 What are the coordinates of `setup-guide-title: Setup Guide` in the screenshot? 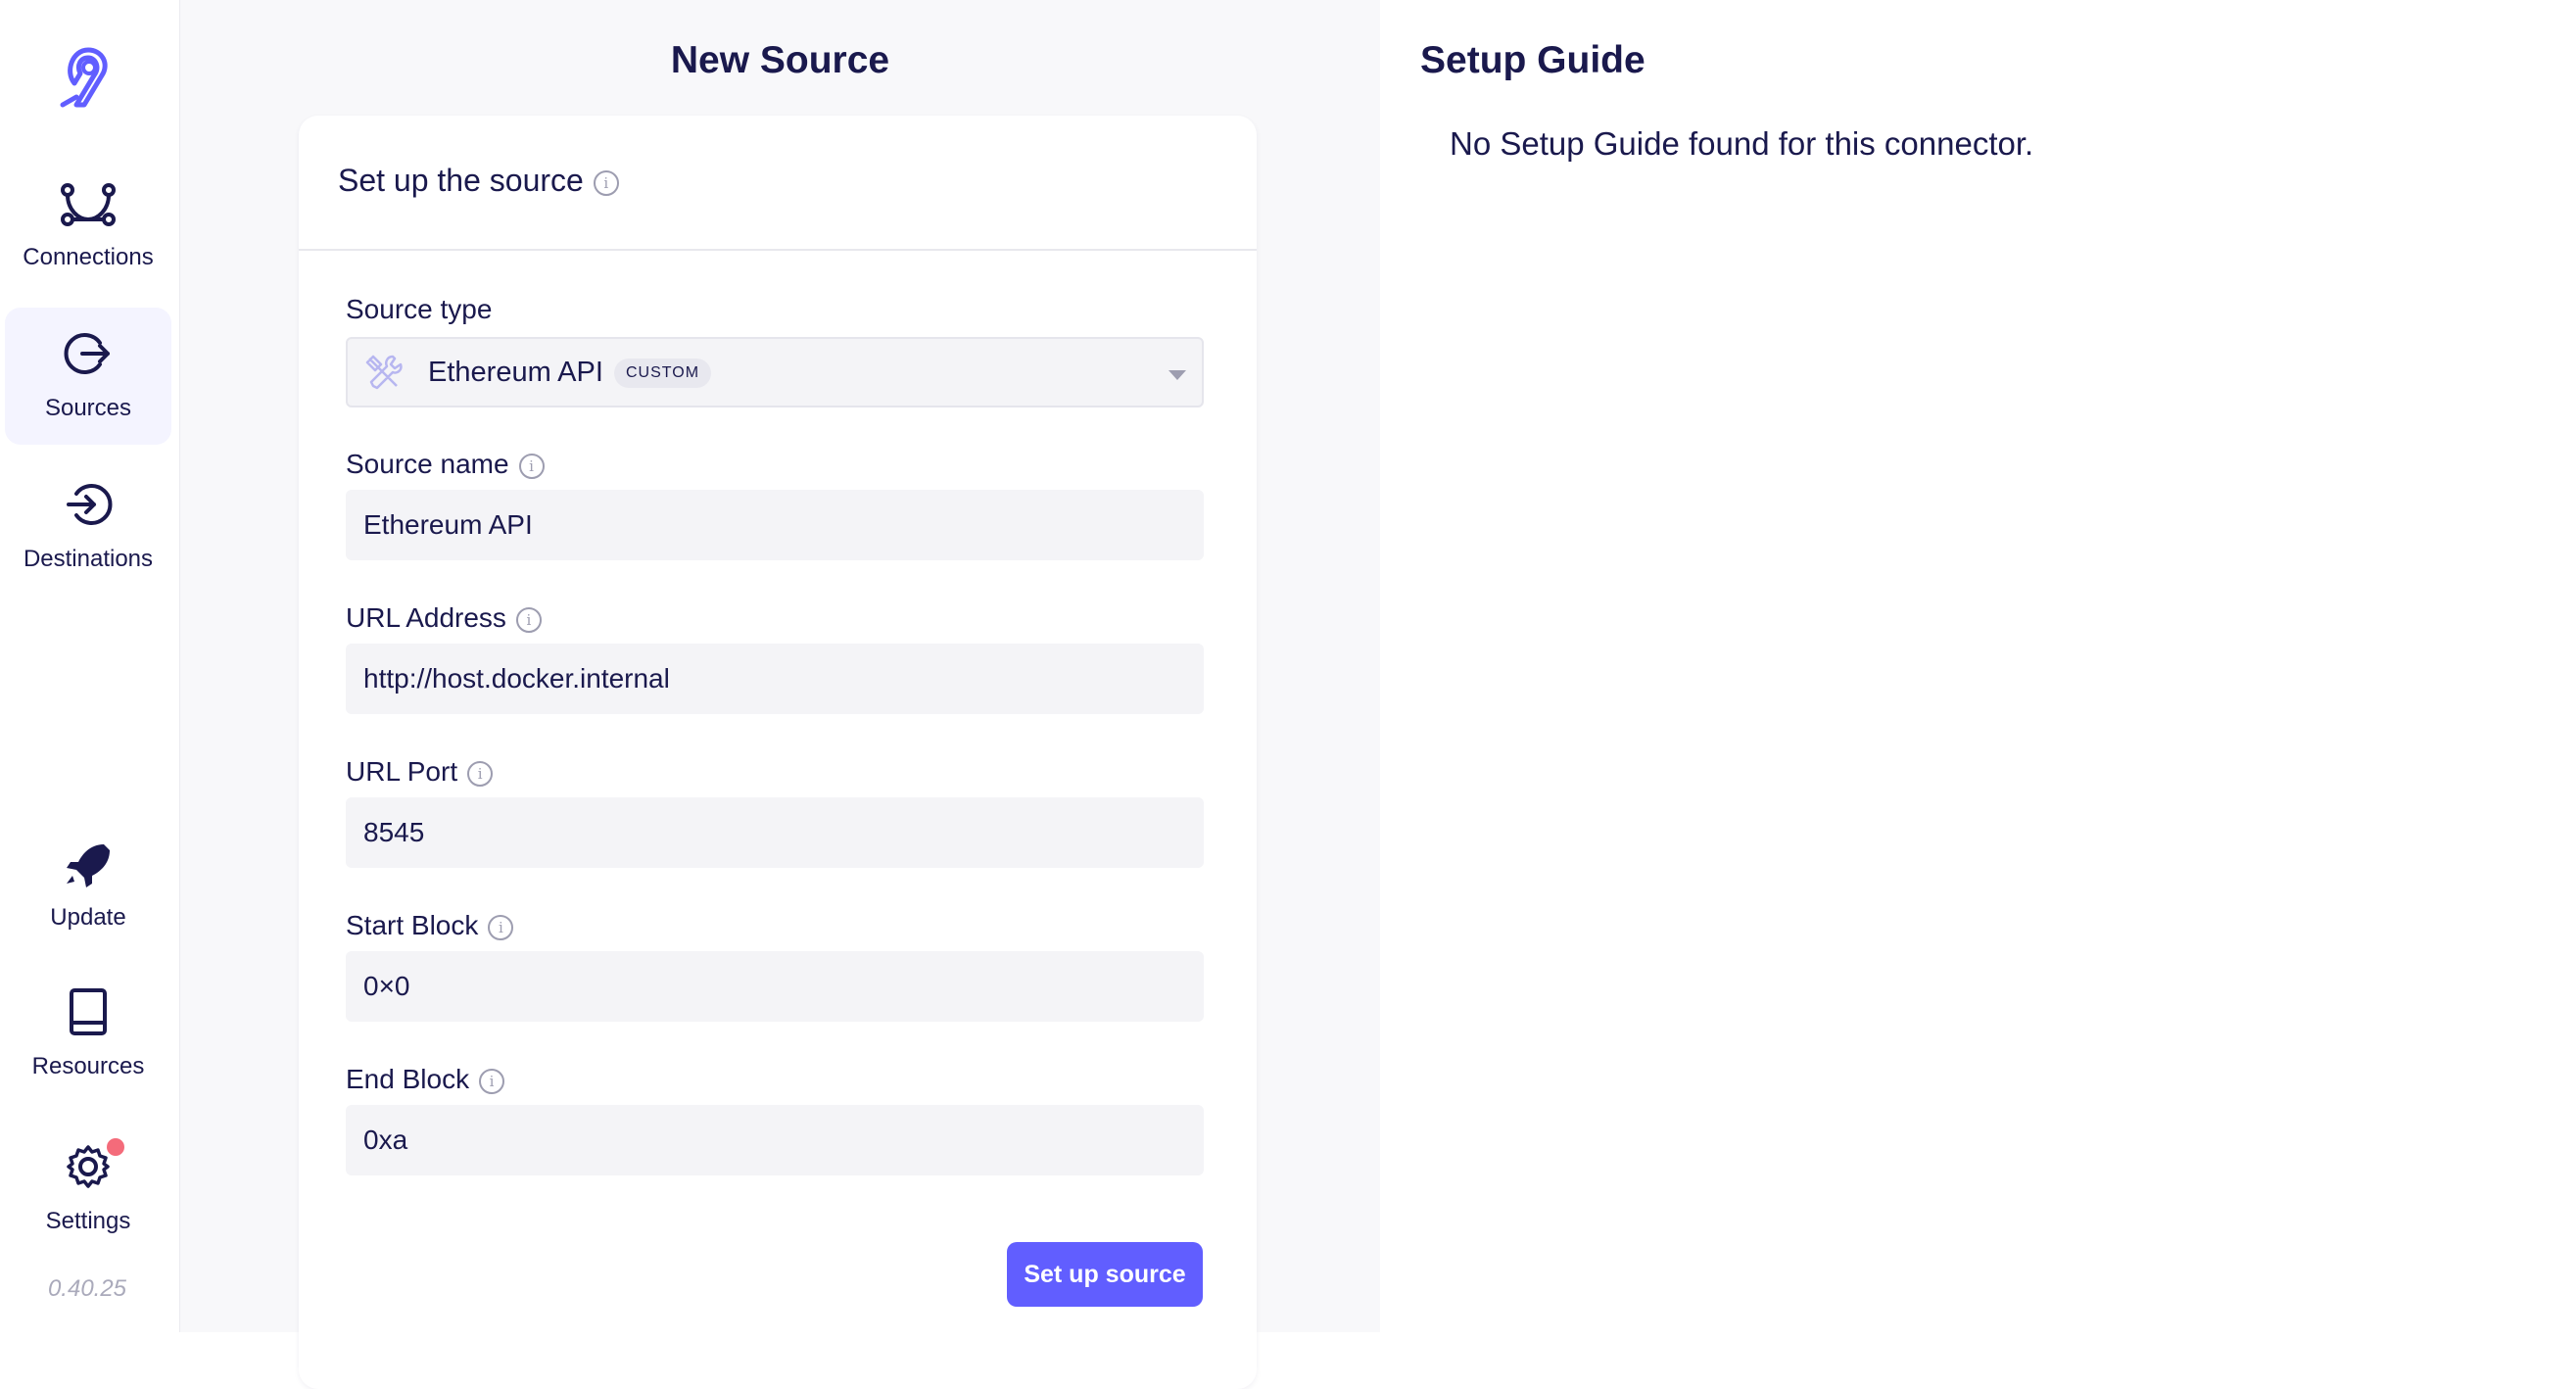 It's located at (1533, 60).